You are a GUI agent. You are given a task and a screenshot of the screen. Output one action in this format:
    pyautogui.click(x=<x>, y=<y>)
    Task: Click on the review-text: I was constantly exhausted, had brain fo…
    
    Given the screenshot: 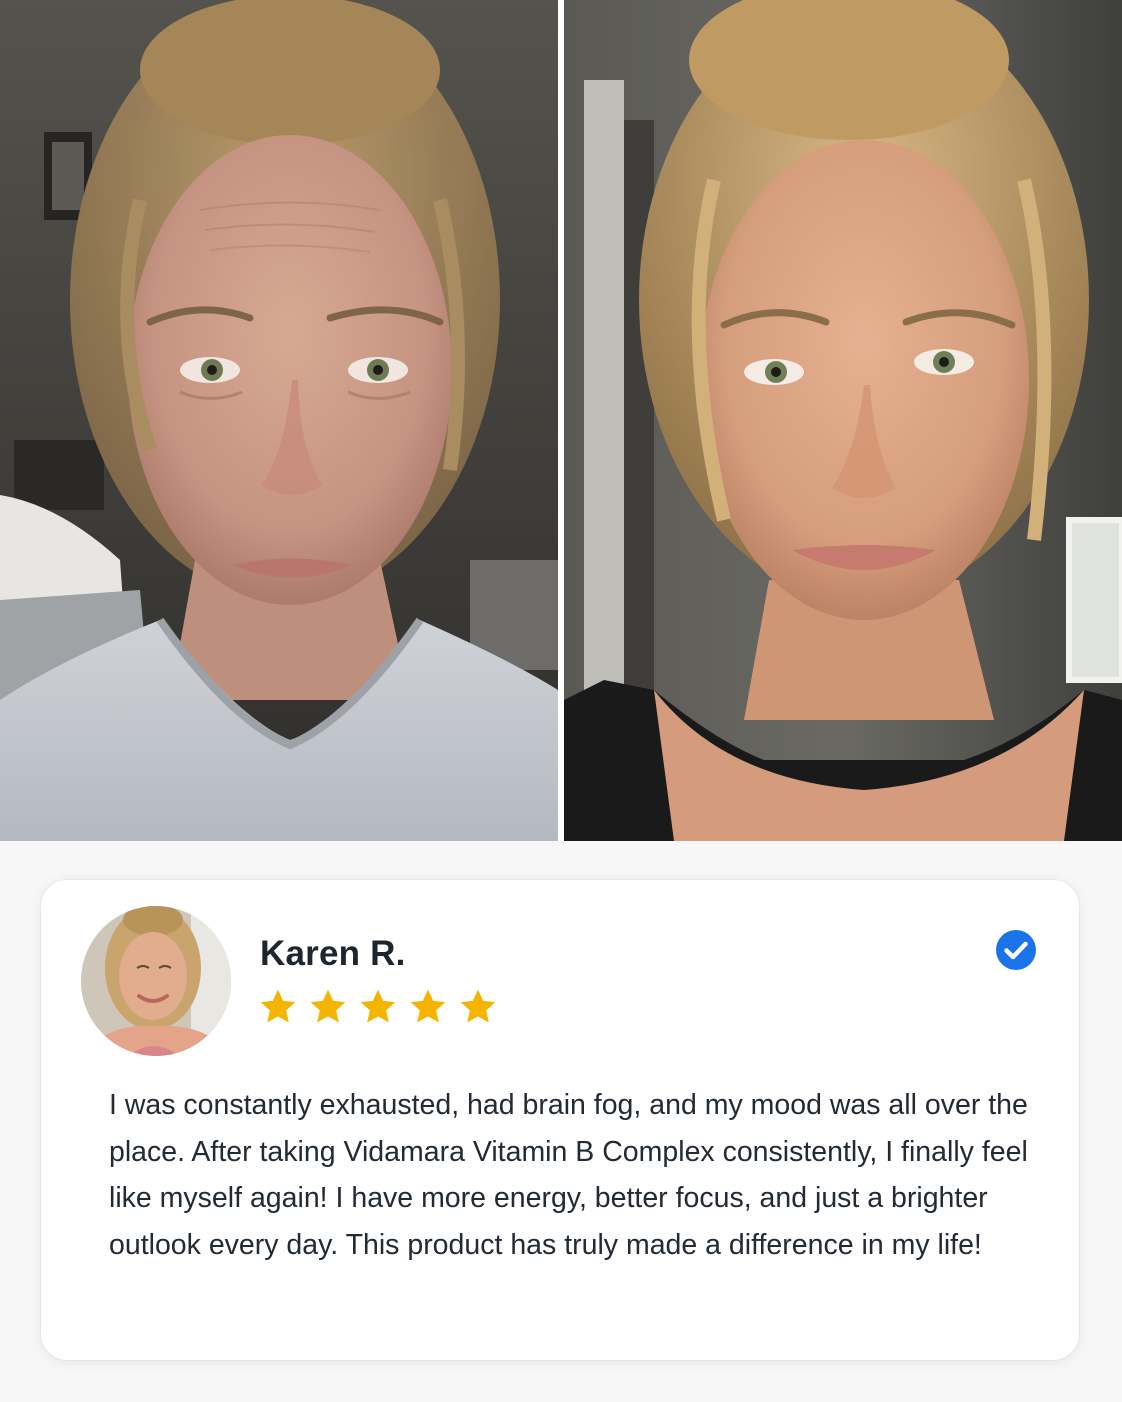 What is the action you would take?
    pyautogui.click(x=568, y=1175)
    